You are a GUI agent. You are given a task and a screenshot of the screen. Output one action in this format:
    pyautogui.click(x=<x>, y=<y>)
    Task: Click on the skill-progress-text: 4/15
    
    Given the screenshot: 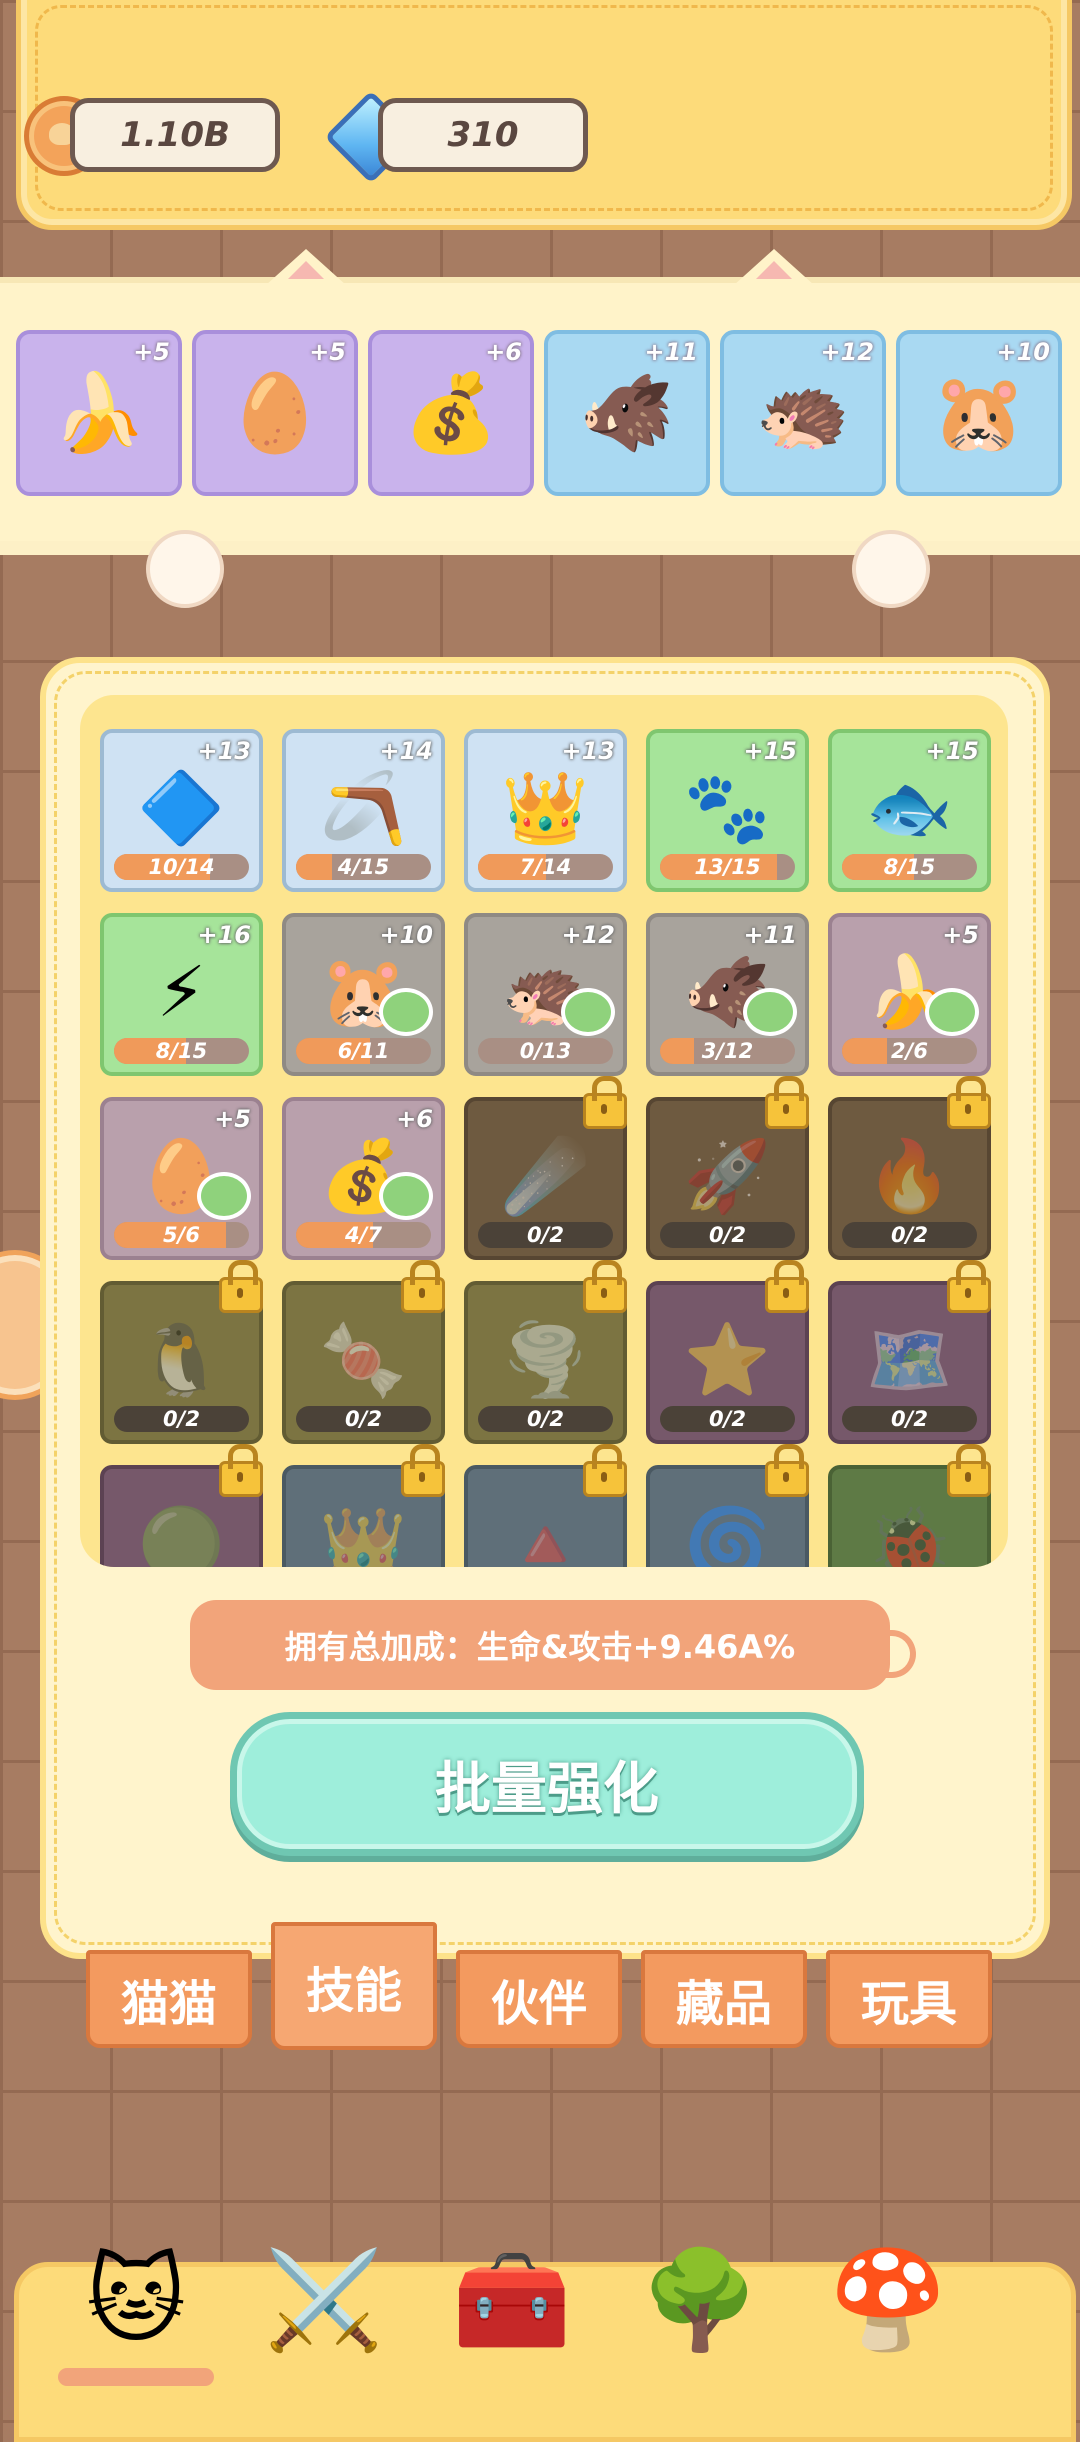 What is the action you would take?
    pyautogui.click(x=363, y=867)
    